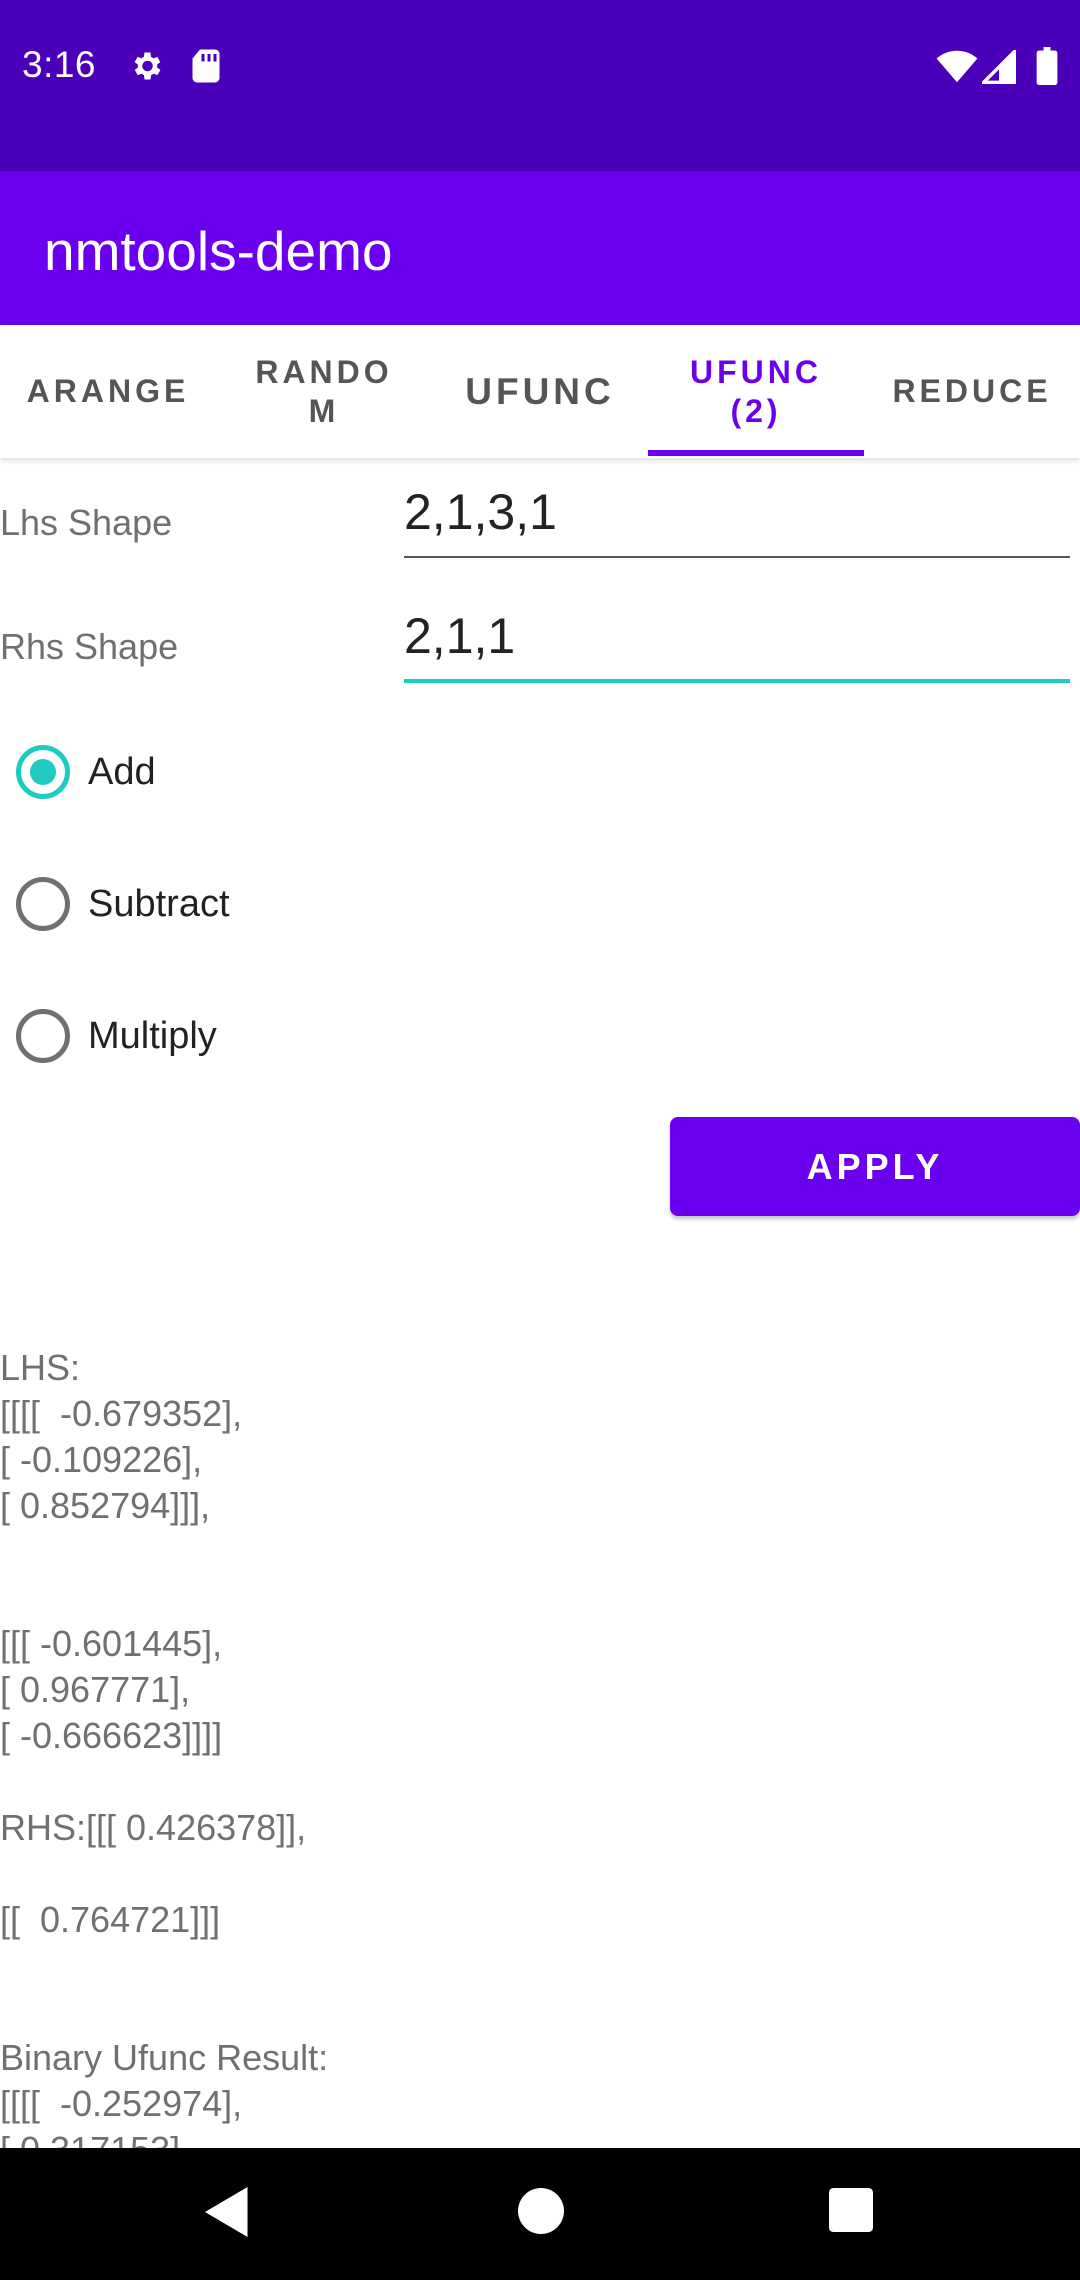 The image size is (1080, 2280). I want to click on rhs-shape-label: Rhs Shape, so click(89, 646).